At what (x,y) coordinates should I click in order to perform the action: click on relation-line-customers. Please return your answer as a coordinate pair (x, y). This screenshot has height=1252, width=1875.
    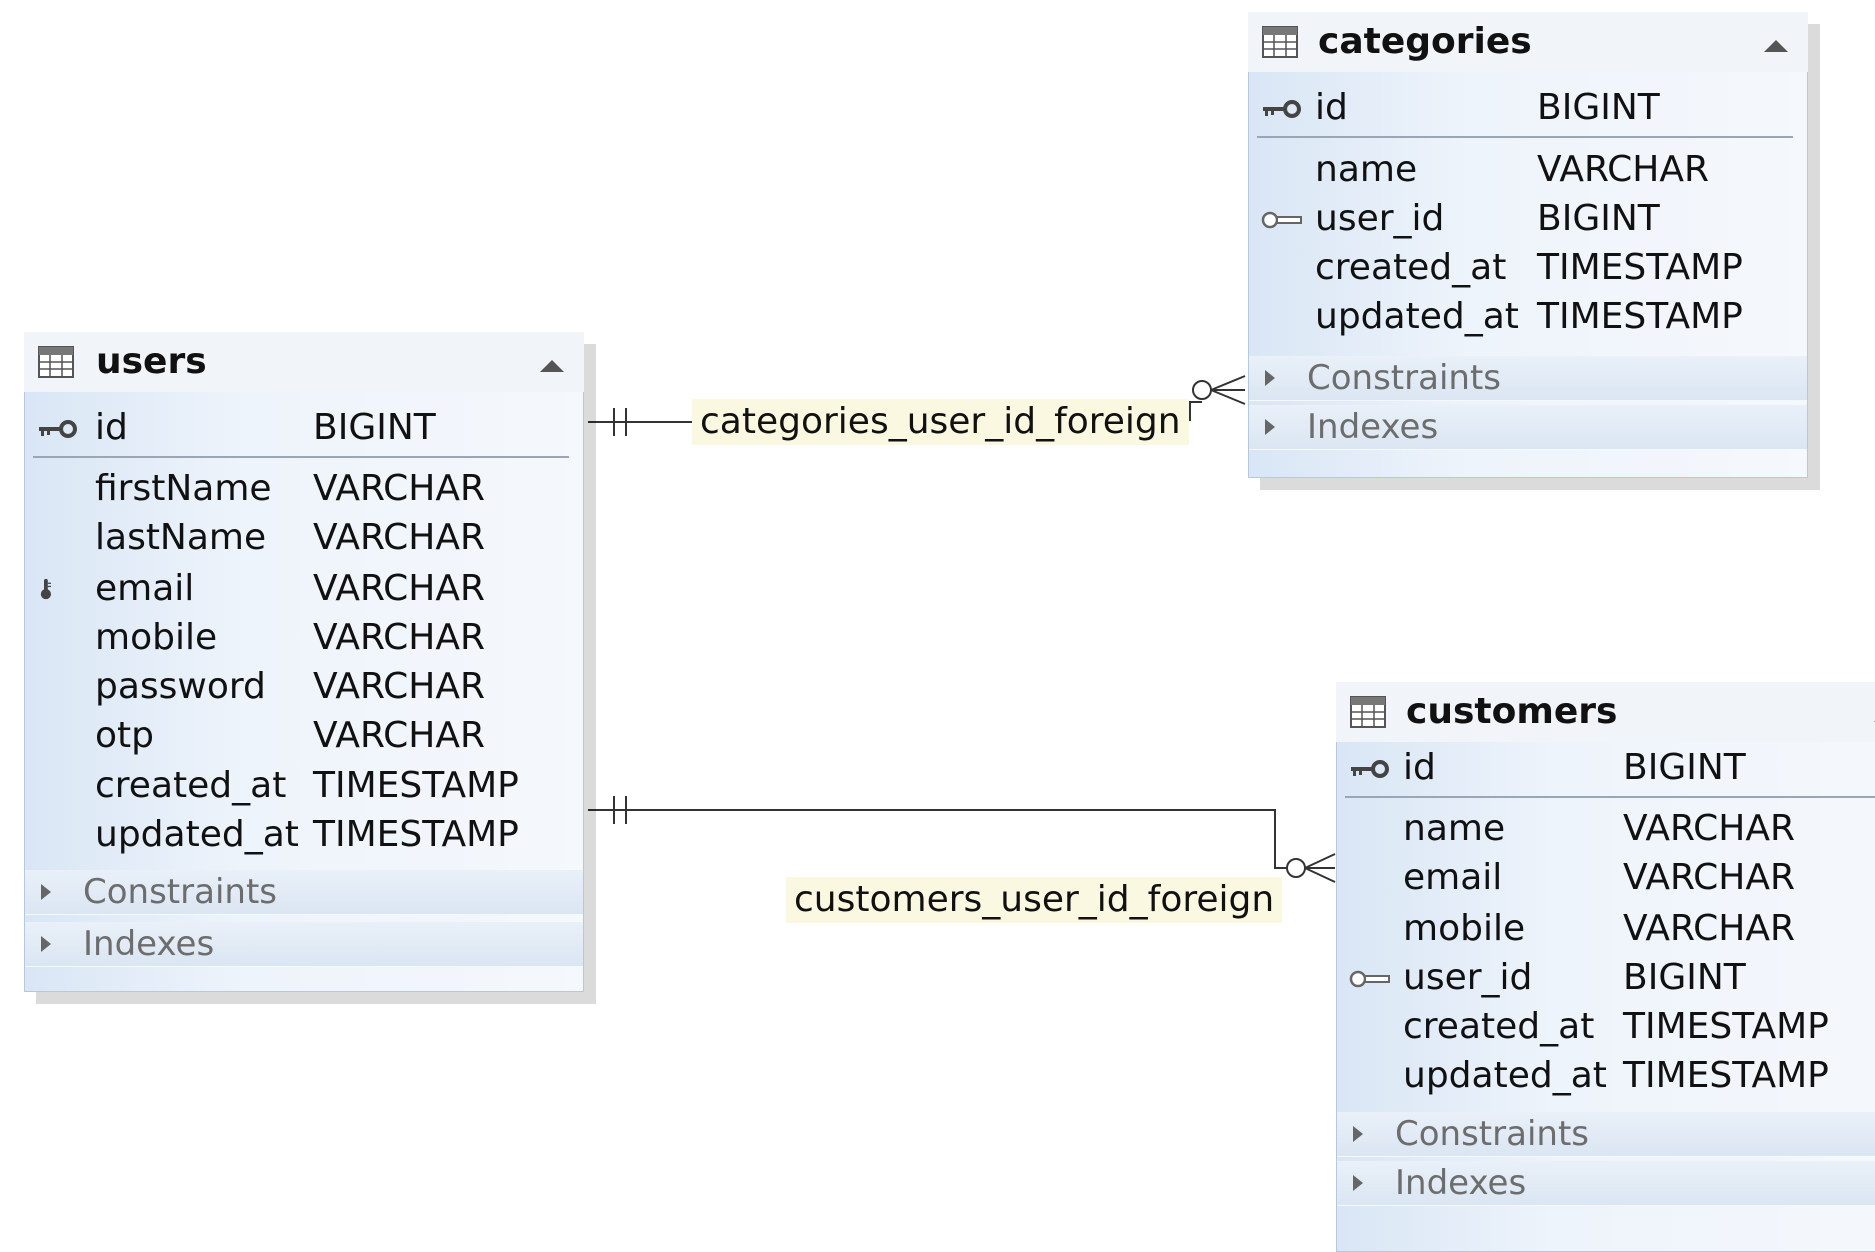
    Looking at the image, I should click on (962, 839).